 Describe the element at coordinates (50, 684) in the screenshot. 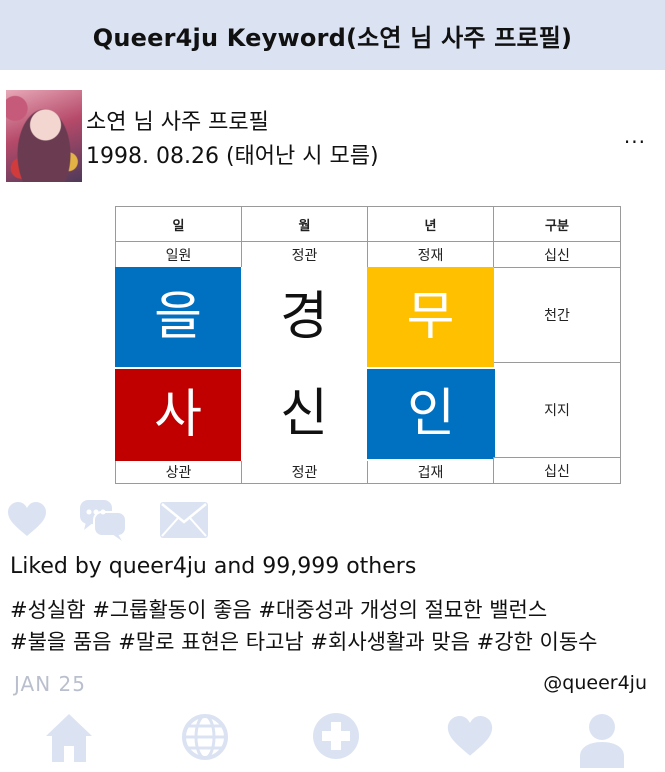

I see `post-date: JAN 25` at that location.